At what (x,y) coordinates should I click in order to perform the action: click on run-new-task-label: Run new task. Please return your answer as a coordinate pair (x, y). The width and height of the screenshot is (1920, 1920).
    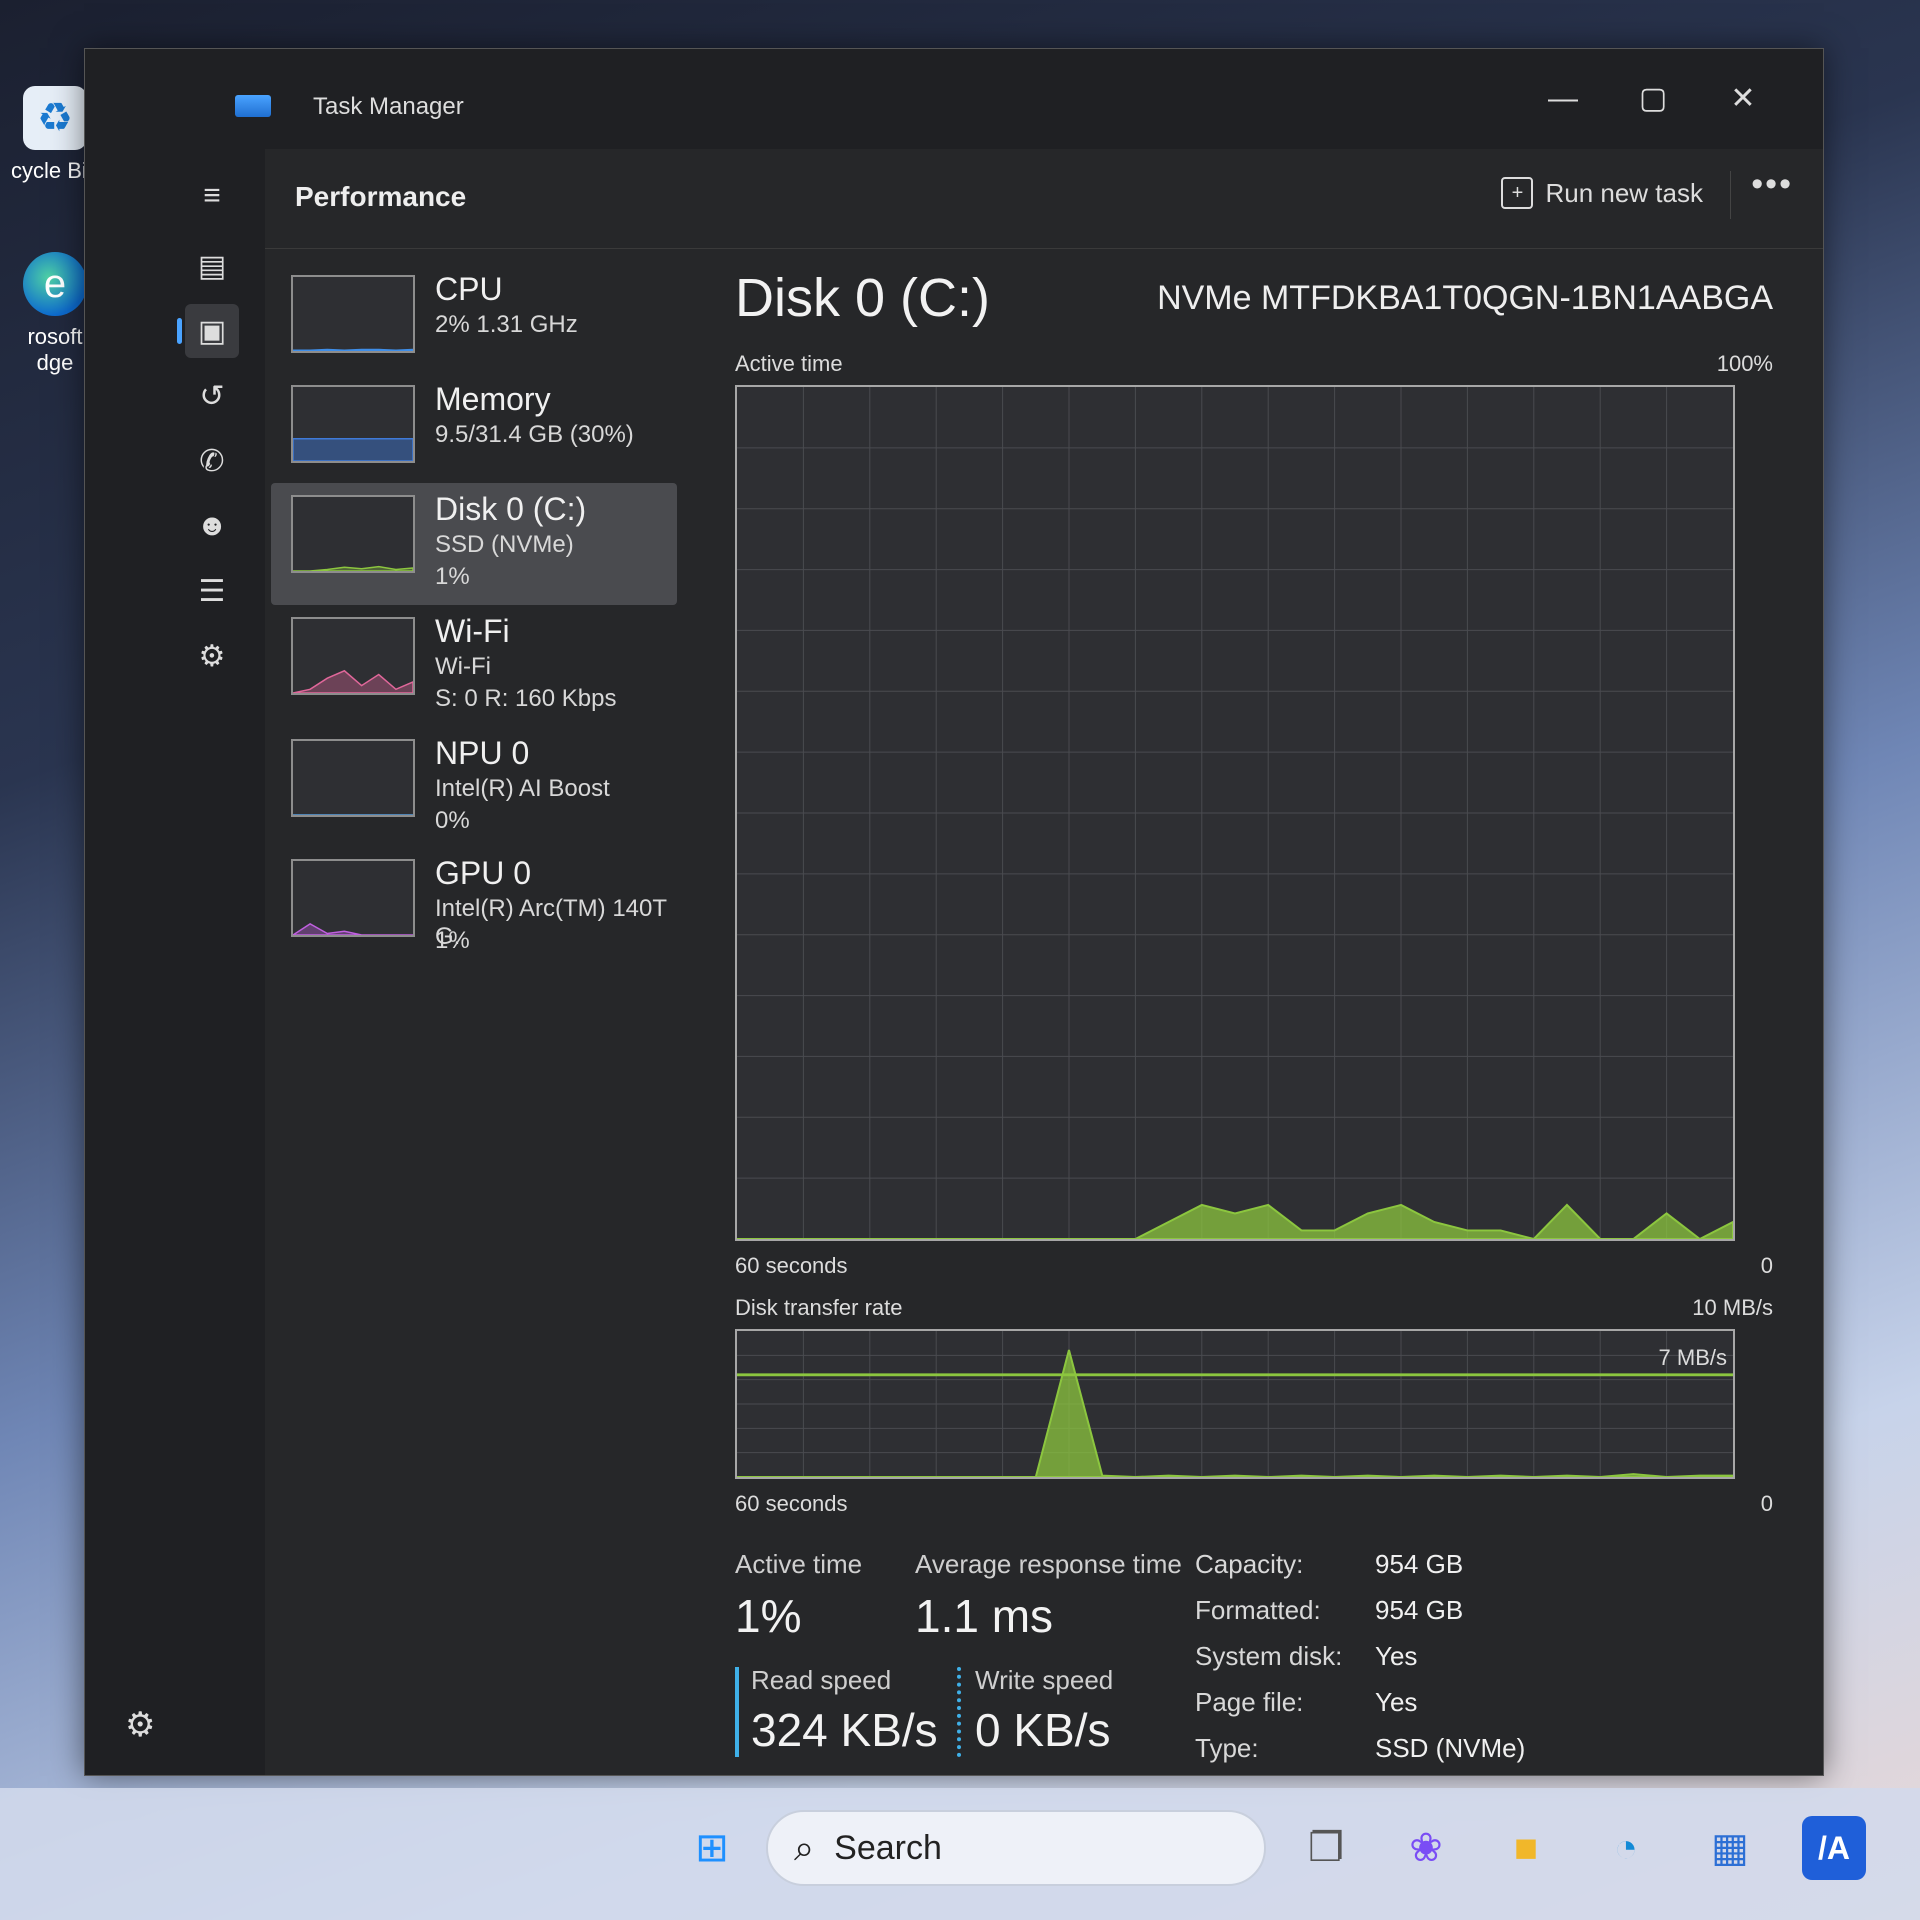
    Looking at the image, I should click on (1624, 192).